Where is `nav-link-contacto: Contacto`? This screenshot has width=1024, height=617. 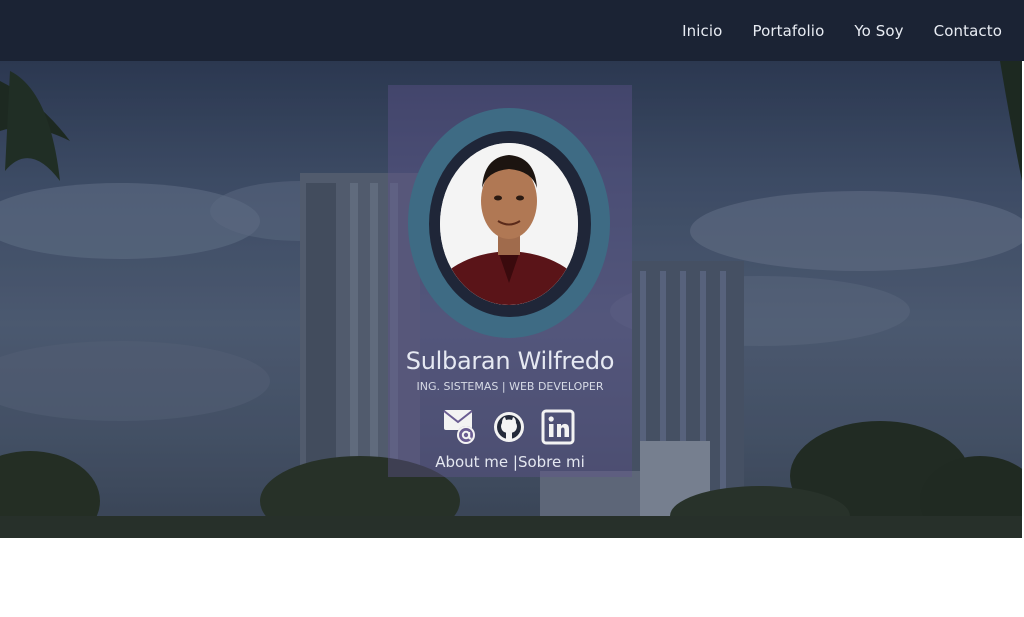 nav-link-contacto: Contacto is located at coordinates (968, 31).